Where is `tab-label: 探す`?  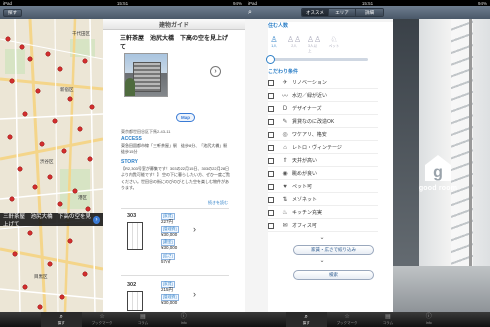 tab-label: 探す is located at coordinates (61, 322).